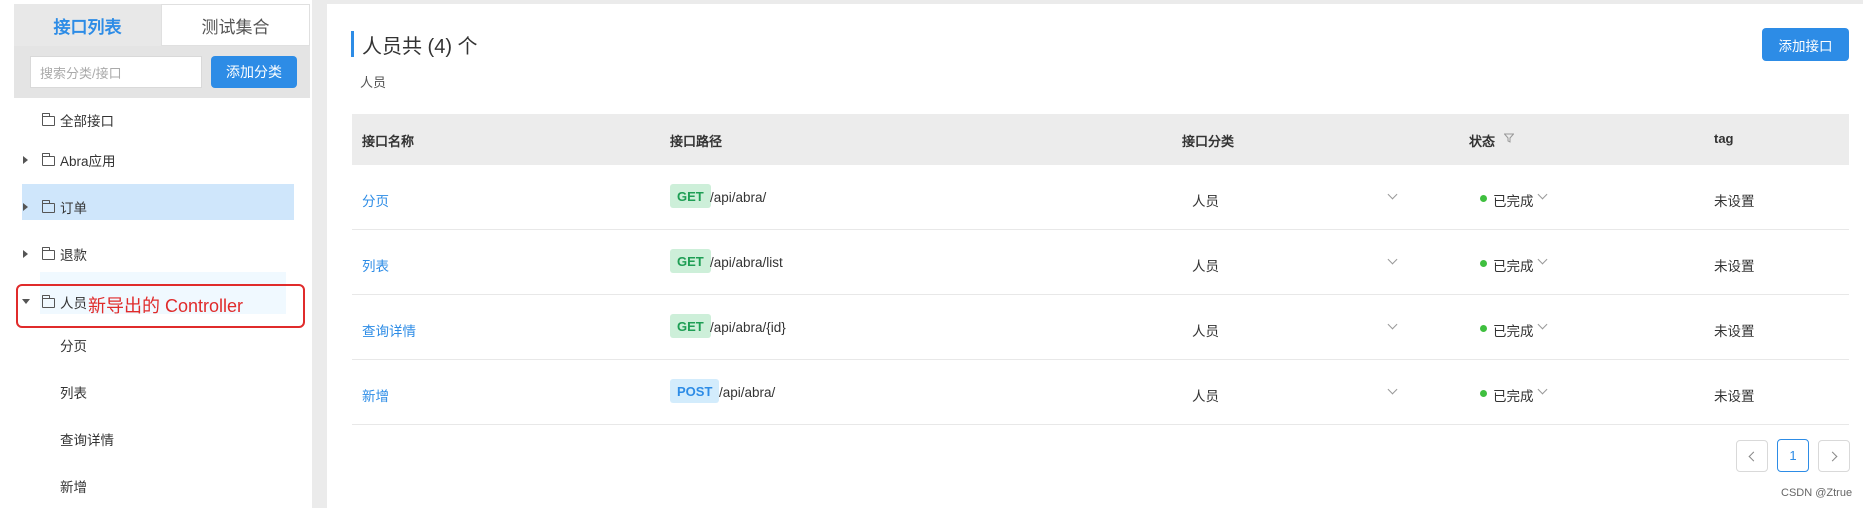 The height and width of the screenshot is (508, 1863). Describe the element at coordinates (148, 254) in the screenshot. I see `tree-item-refund: 退款` at that location.